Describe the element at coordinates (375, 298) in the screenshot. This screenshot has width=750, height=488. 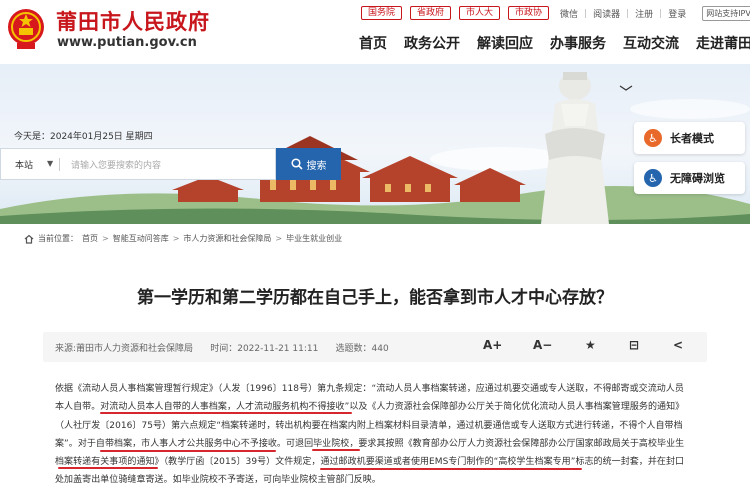
I see `article-title: 第一学历和第二学历都在自己手上，能否拿到市人才中心存放？` at that location.